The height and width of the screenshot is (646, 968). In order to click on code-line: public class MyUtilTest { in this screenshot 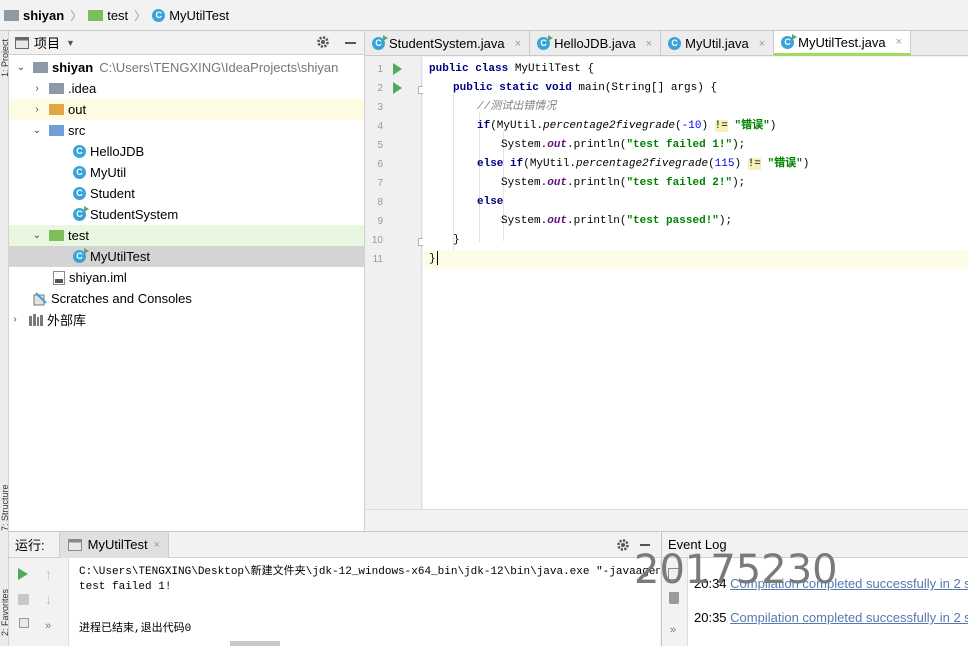, I will do `click(508, 69)`.